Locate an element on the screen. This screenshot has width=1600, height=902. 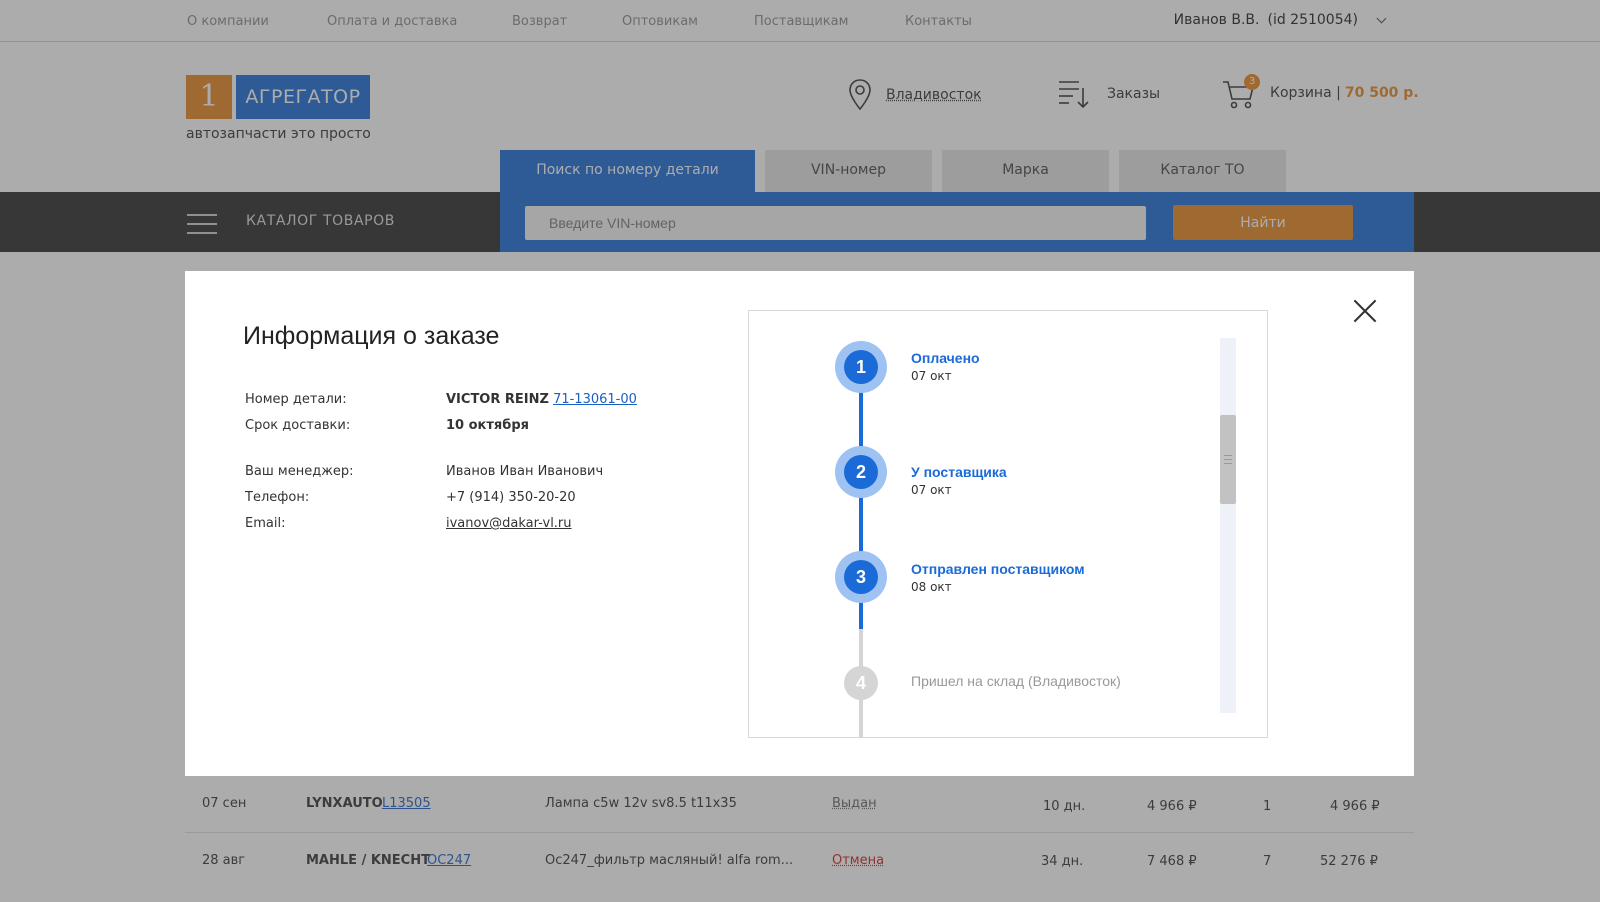
step-2-marker: 2 is located at coordinates (861, 472).